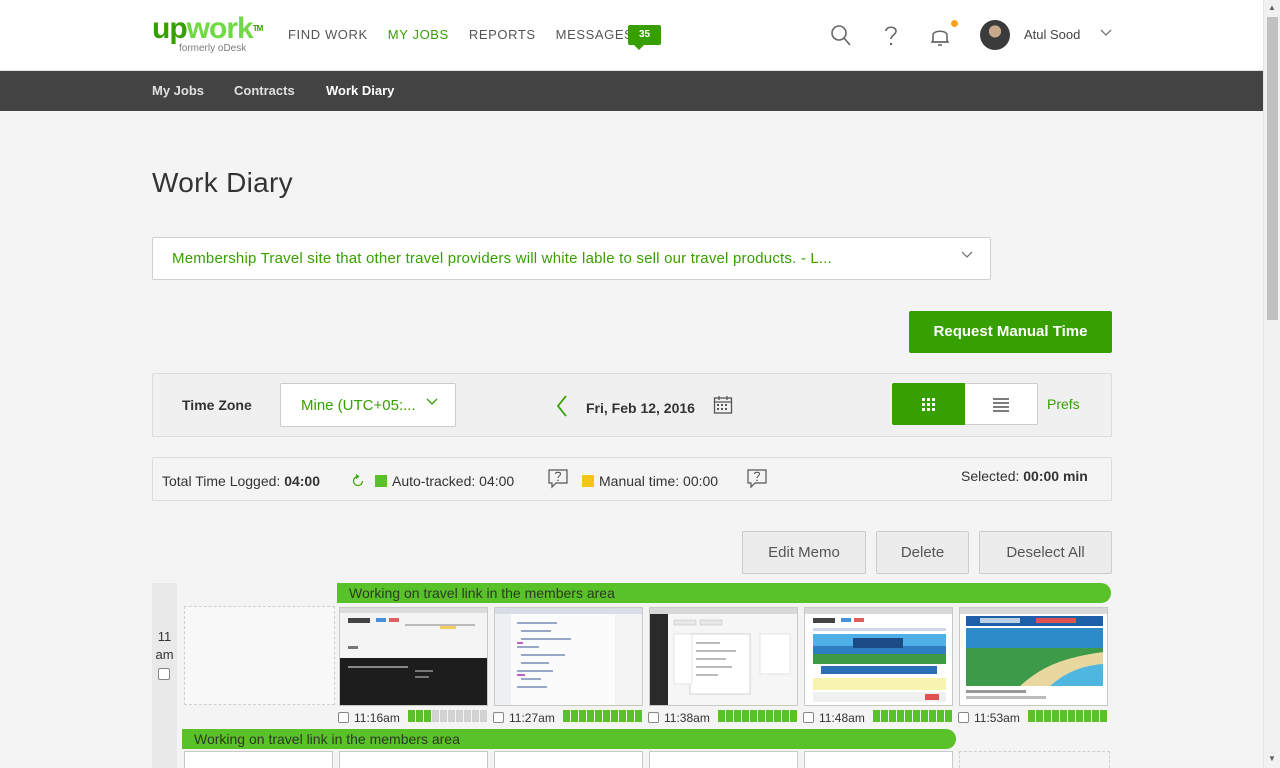 This screenshot has height=768, width=1280. Describe the element at coordinates (841, 36) in the screenshot. I see `search-icon` at that location.